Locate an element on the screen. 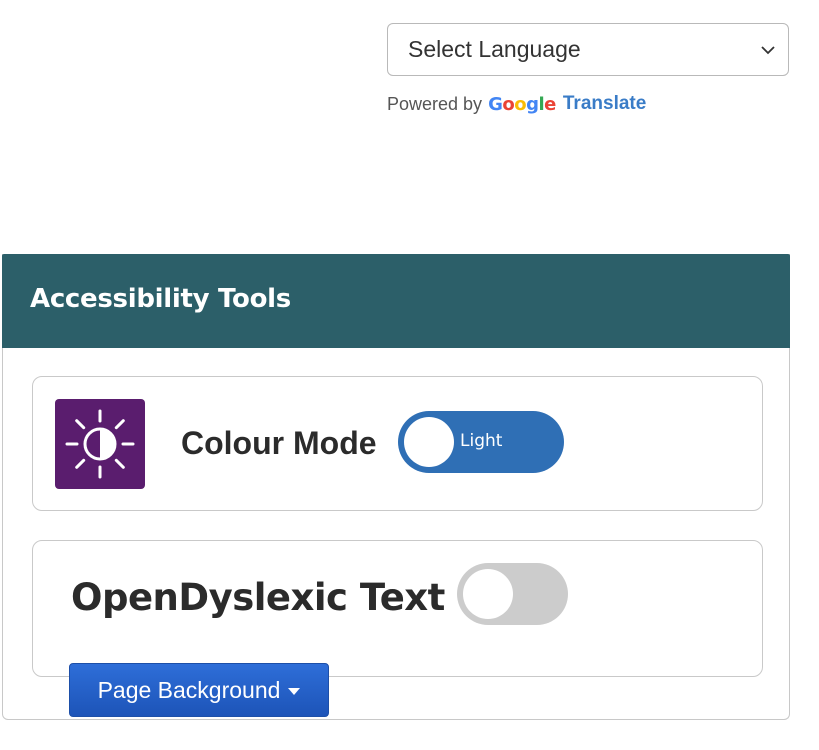 The width and height of the screenshot is (819, 750). google-letter: G is located at coordinates (495, 104).